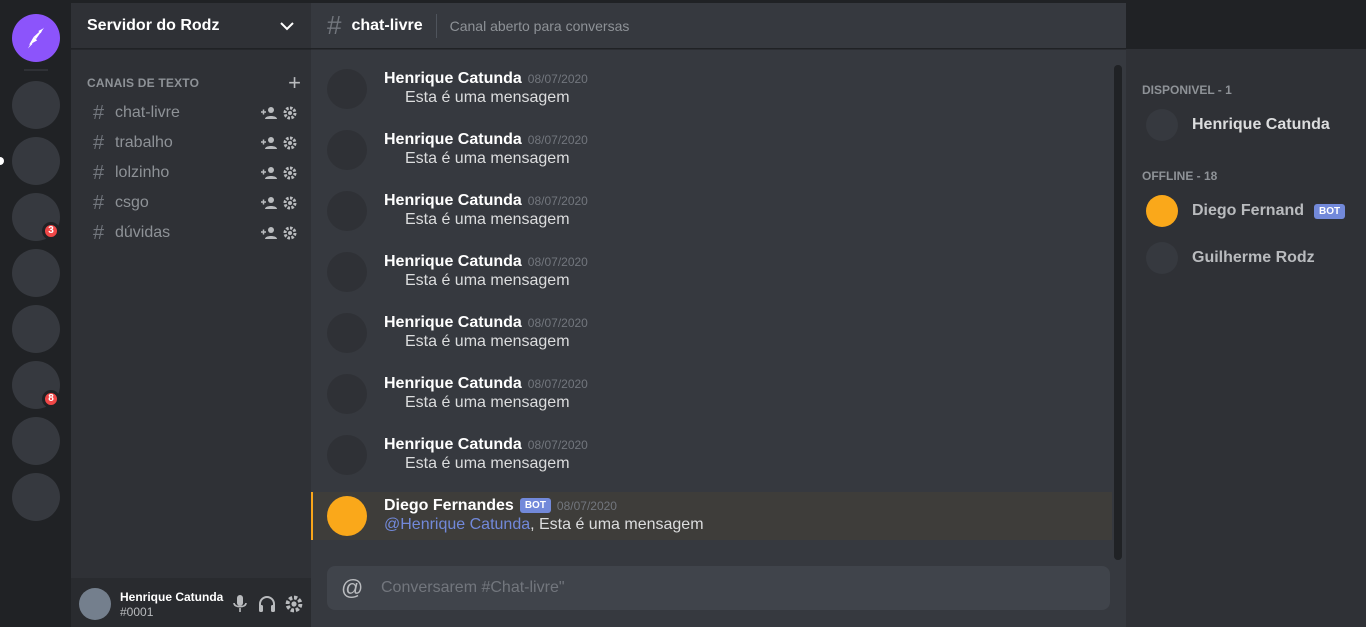  What do you see at coordinates (147, 112) in the screenshot?
I see `channel-name: chat-livre` at bounding box center [147, 112].